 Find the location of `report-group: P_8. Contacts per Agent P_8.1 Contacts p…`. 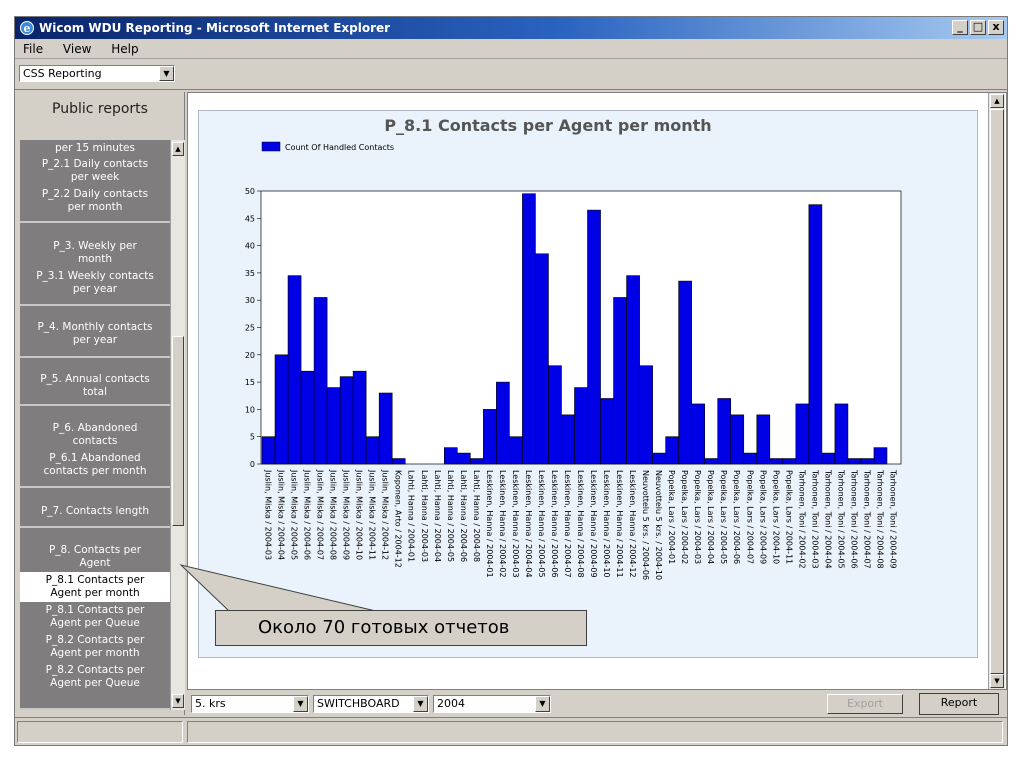

report-group: P_8. Contacts per Agent P_8.1 Contacts p… is located at coordinates (95, 621).